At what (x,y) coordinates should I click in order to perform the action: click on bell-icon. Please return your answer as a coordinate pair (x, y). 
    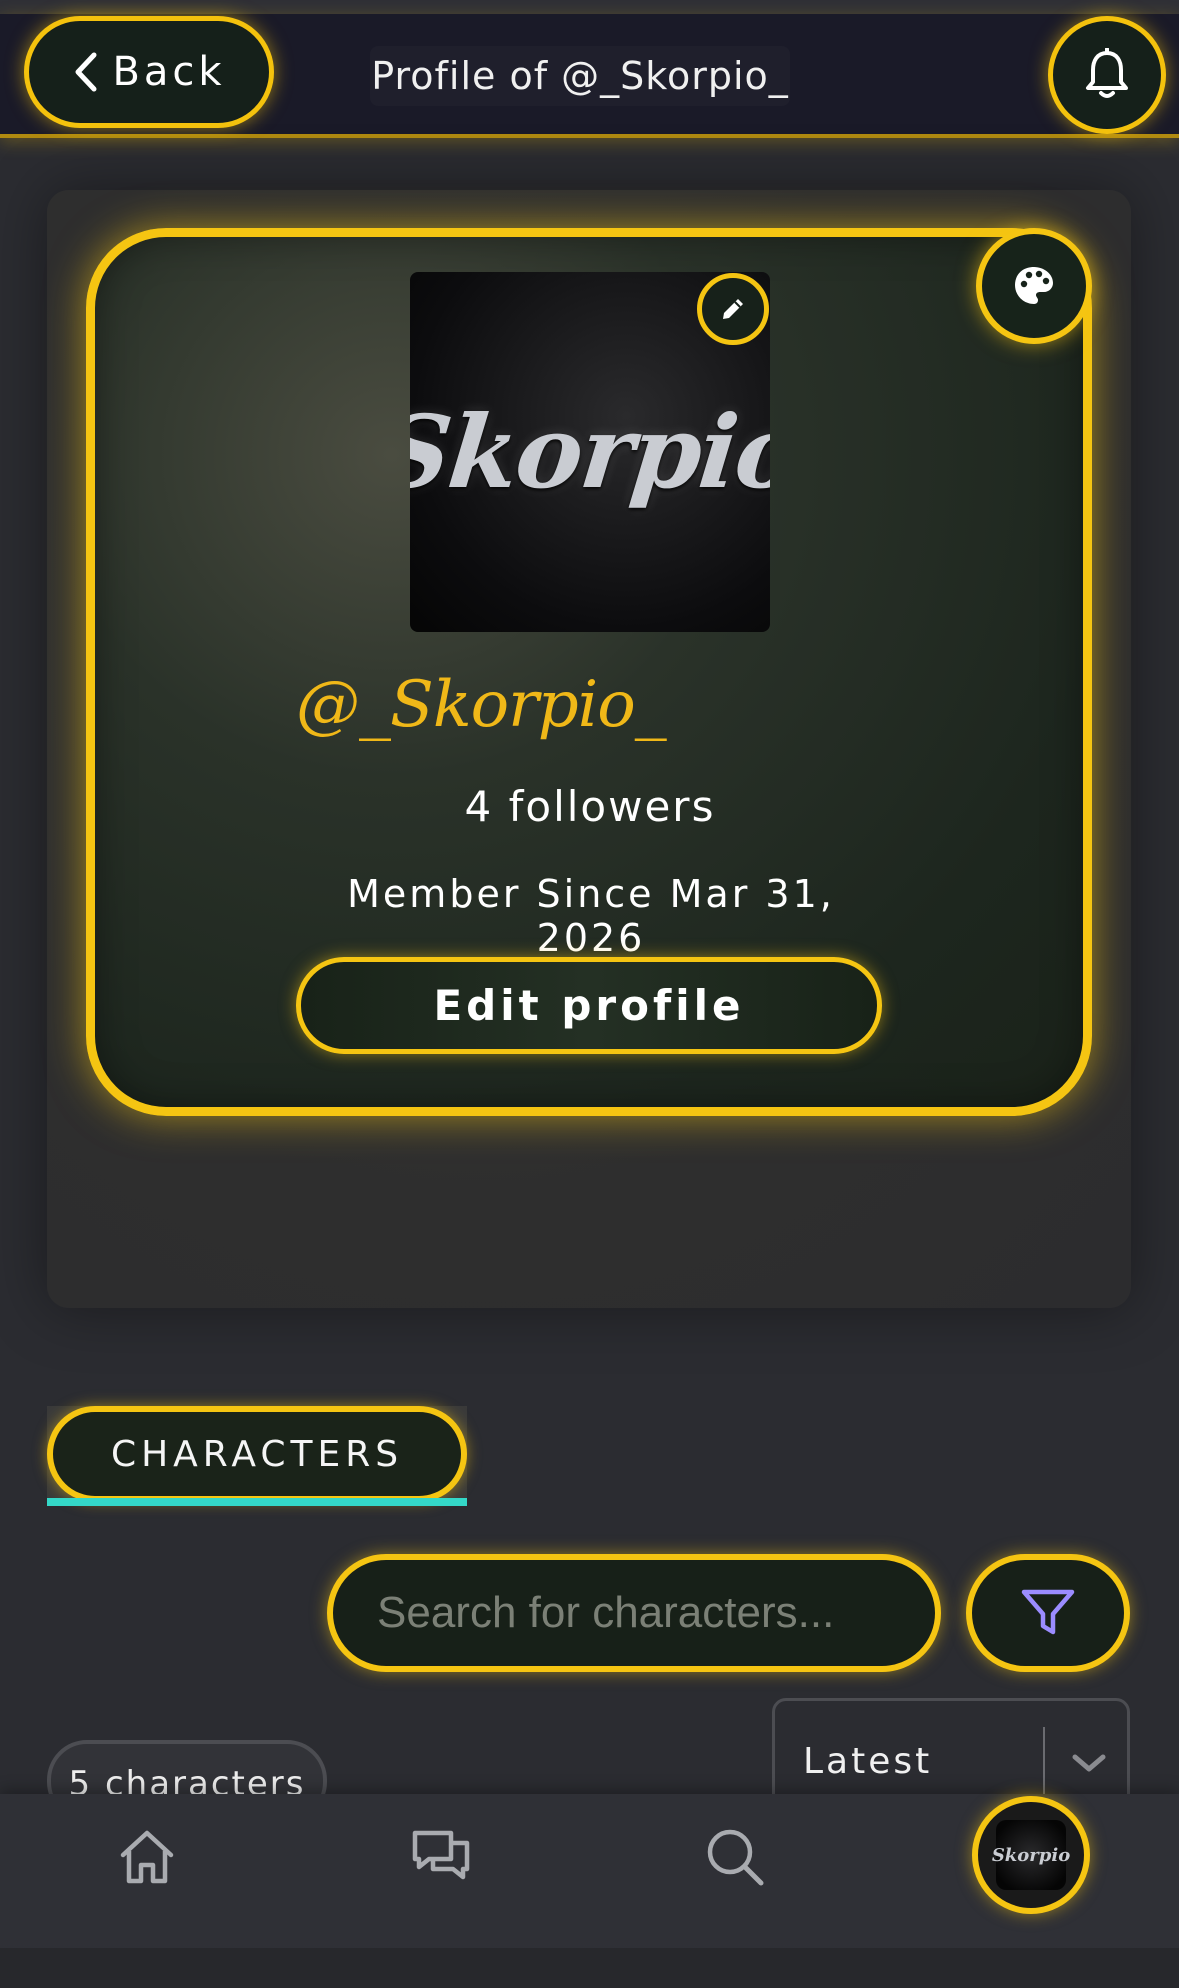
    Looking at the image, I should click on (1107, 73).